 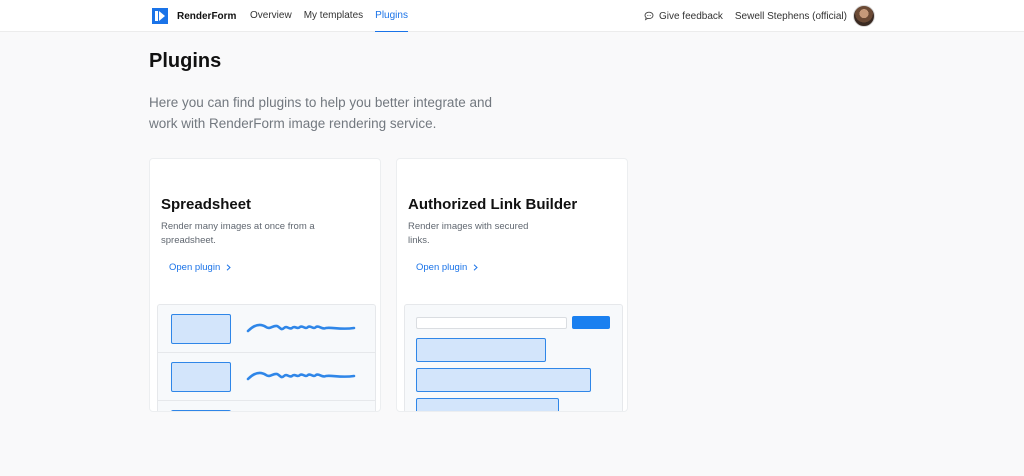 What do you see at coordinates (207, 16) in the screenshot?
I see `brand-name: RenderForm` at bounding box center [207, 16].